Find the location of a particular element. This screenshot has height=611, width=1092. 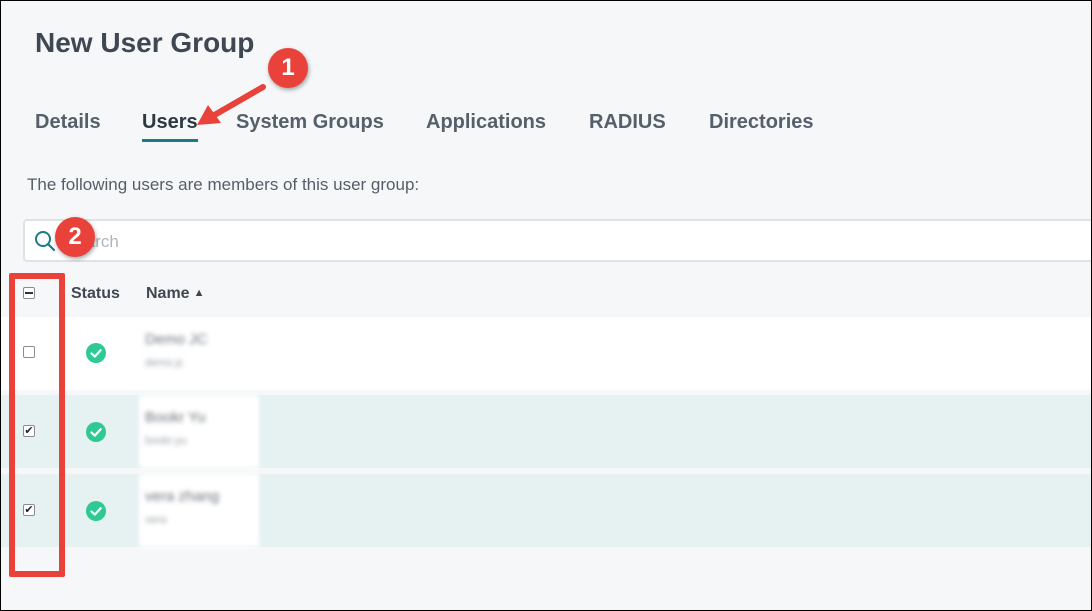

annotation-callout-1: 1 is located at coordinates (288, 68).